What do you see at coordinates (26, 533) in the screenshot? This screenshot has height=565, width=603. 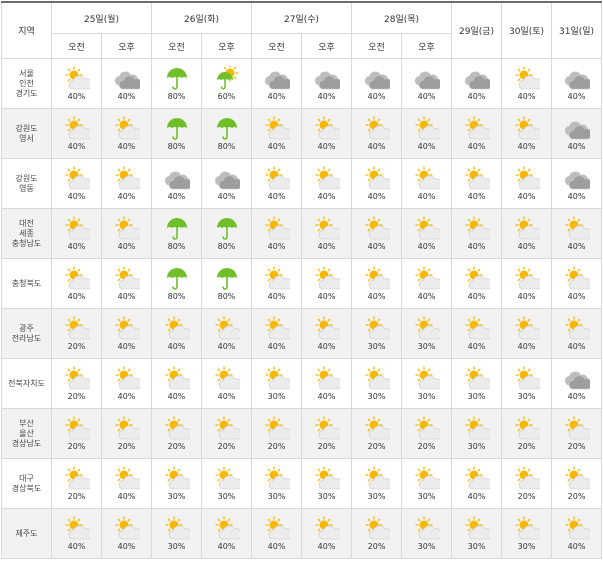 I see `region-line: 제주도` at bounding box center [26, 533].